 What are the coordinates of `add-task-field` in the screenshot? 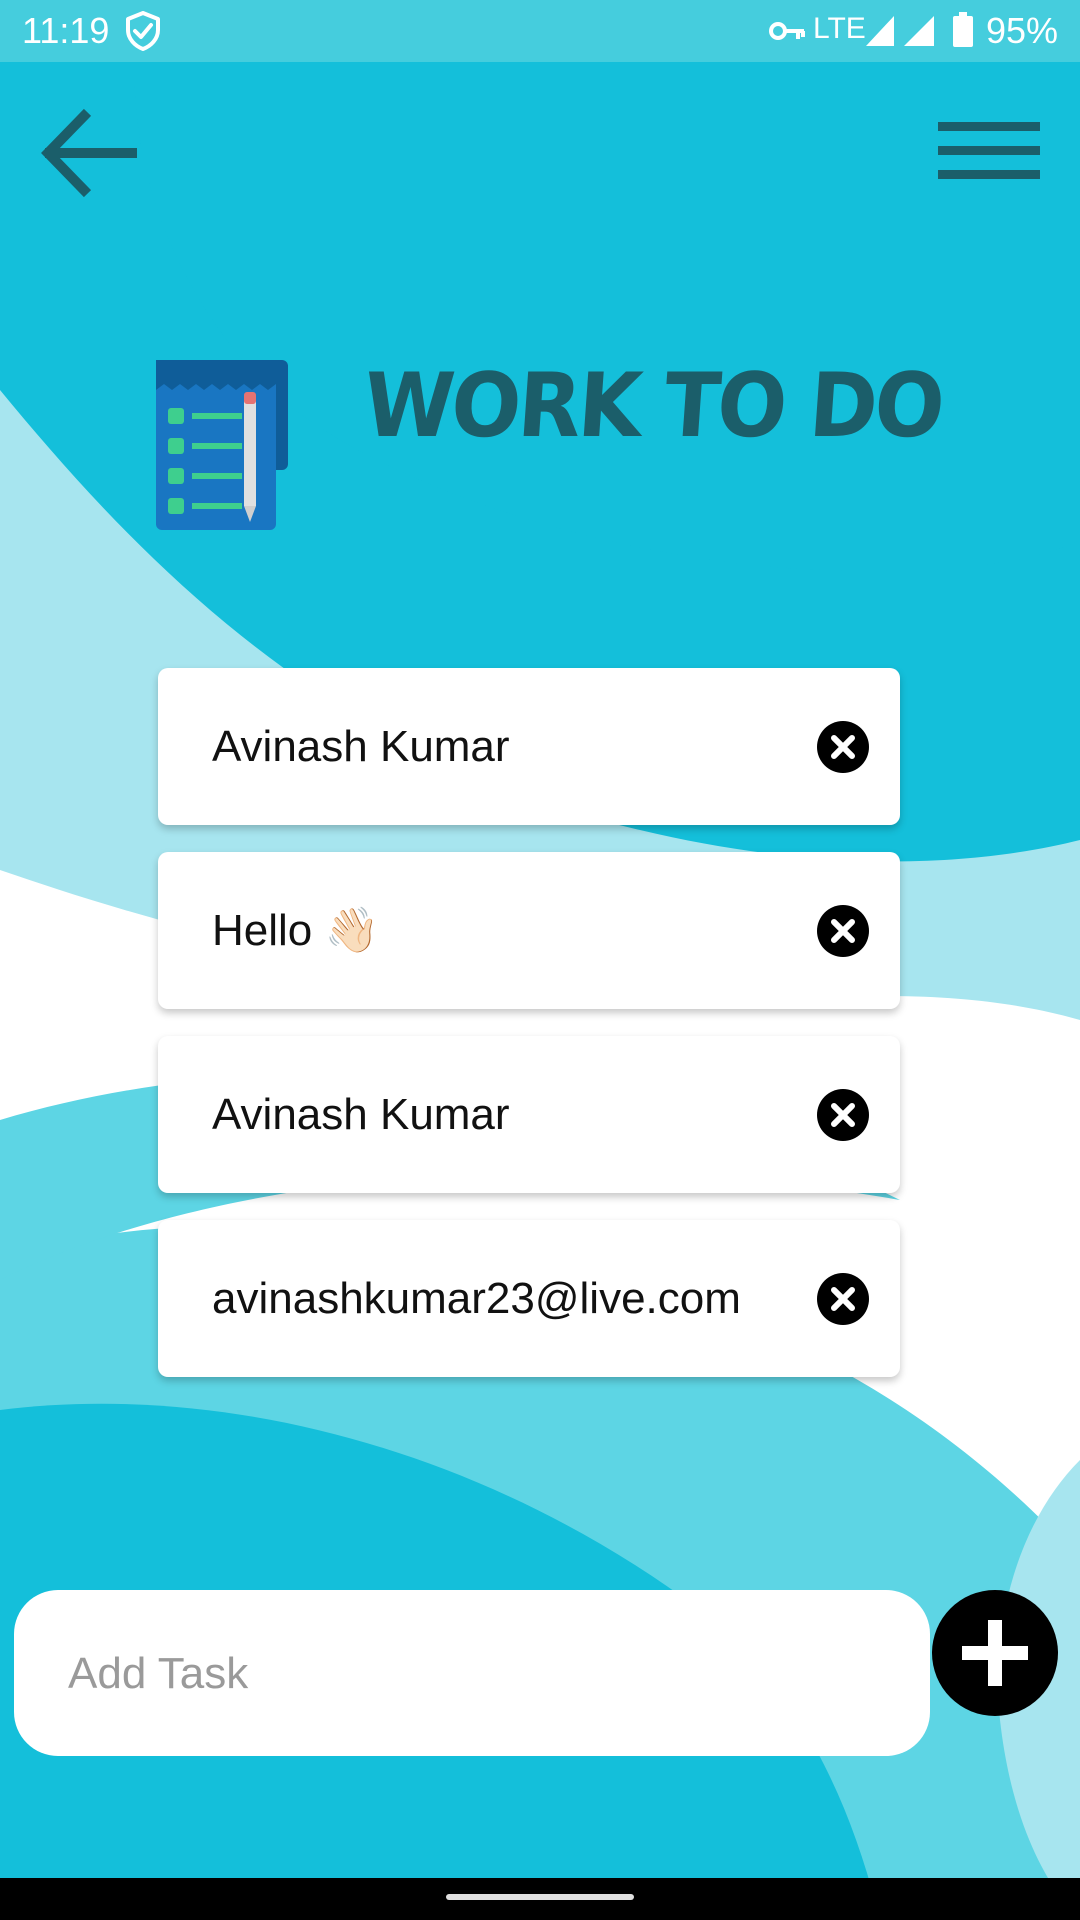 It's located at (472, 1674).